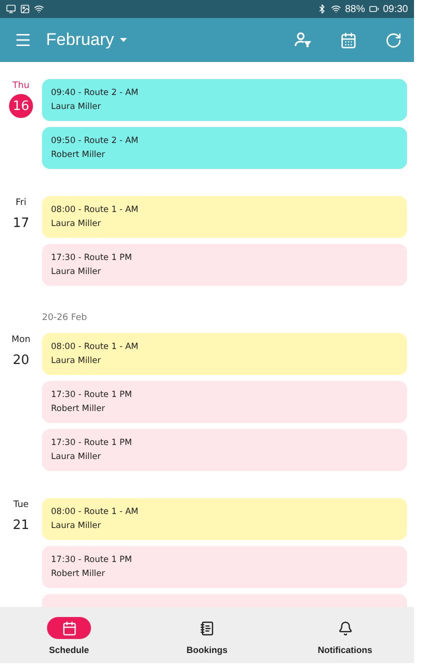 The height and width of the screenshot is (671, 430). Describe the element at coordinates (95, 141) in the screenshot. I see `event-title: 09:50 - Route 2 - AM` at that location.